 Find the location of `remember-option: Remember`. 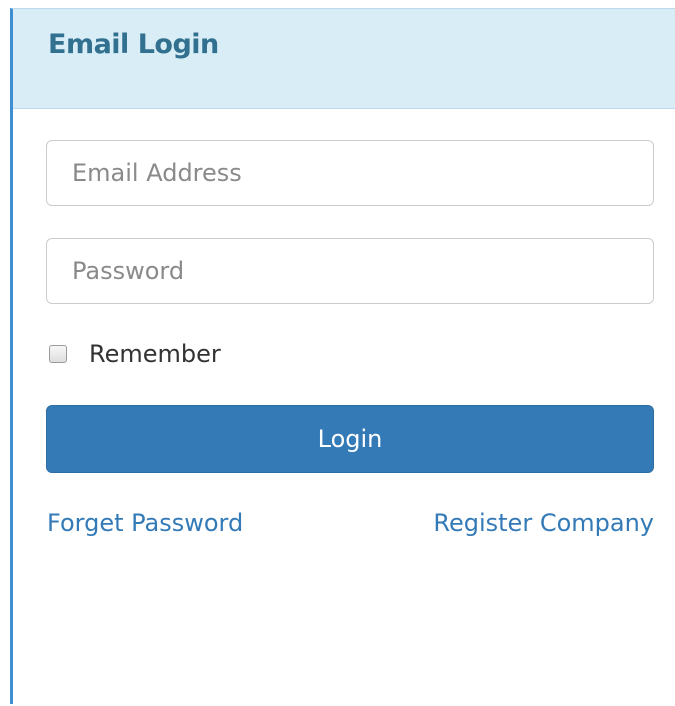

remember-option: Remember is located at coordinates (135, 354).